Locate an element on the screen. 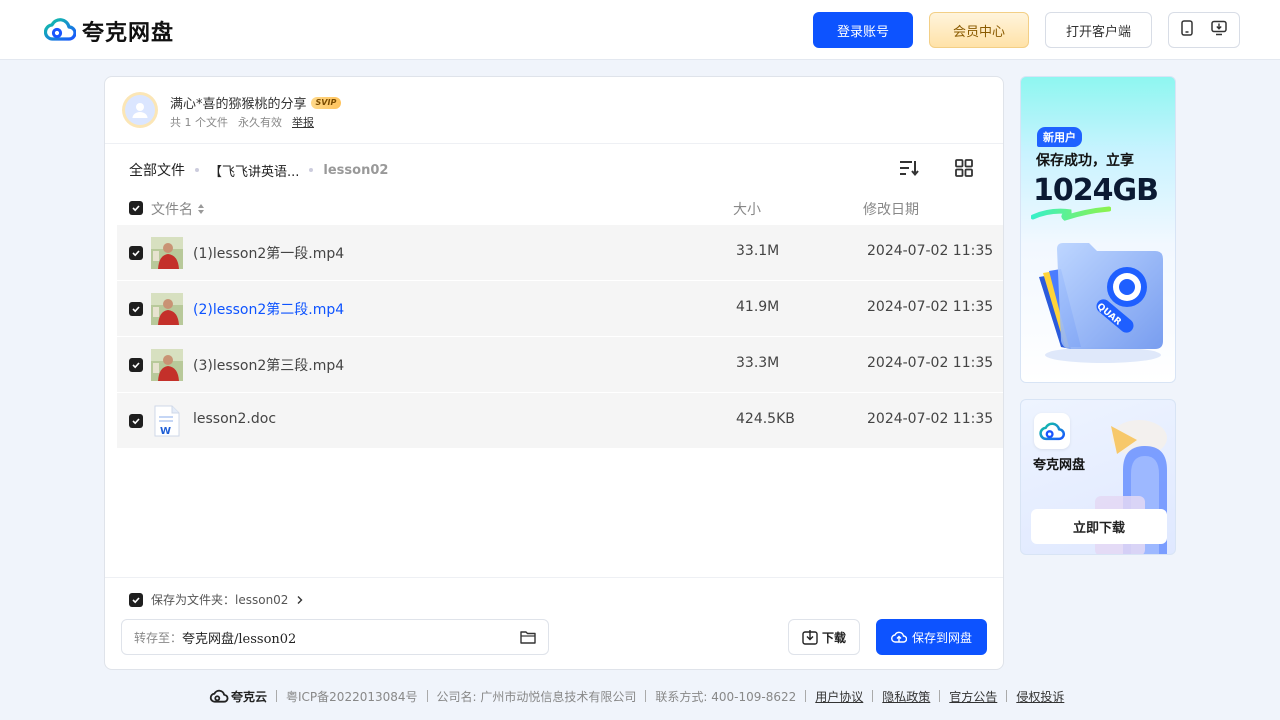  avatar is located at coordinates (140, 110).